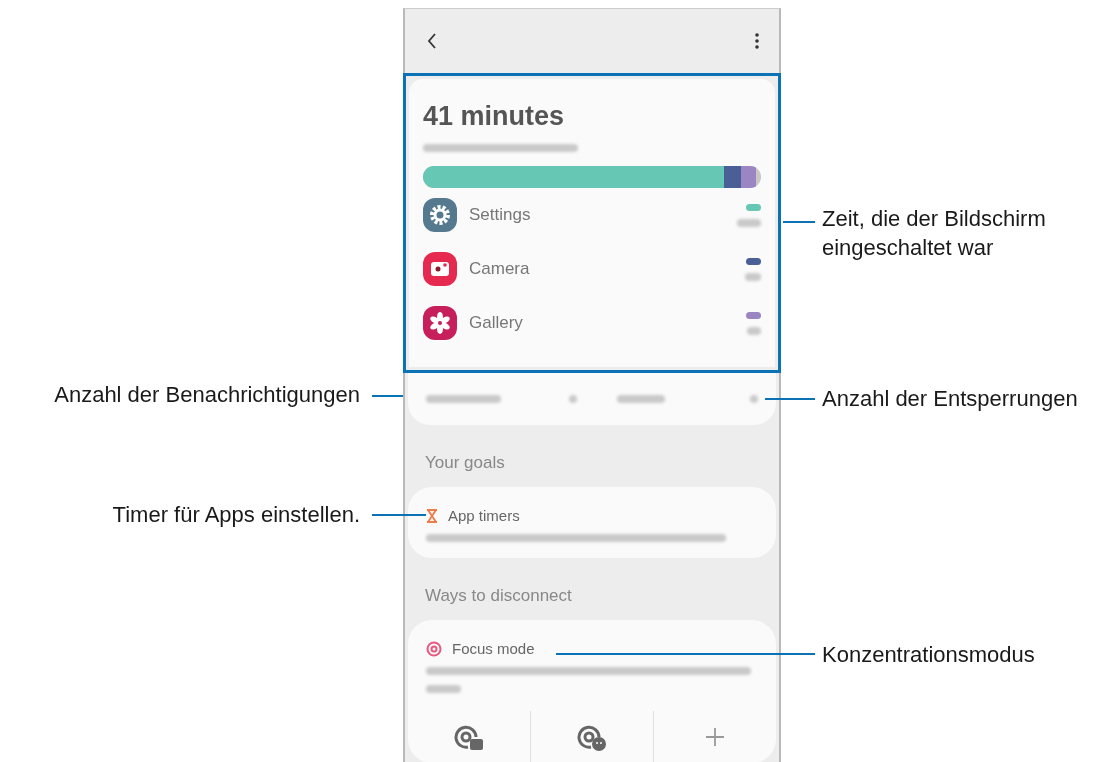 The width and height of the screenshot is (1119, 762). Describe the element at coordinates (592, 737) in the screenshot. I see `focus-face-icon` at that location.